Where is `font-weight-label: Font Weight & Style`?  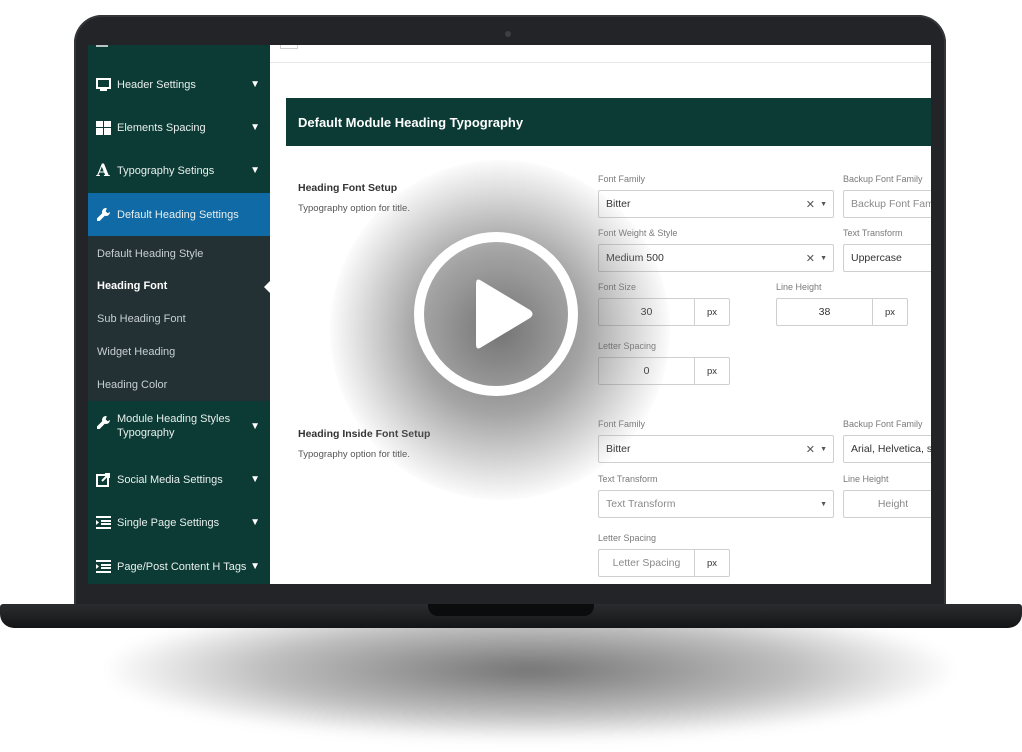 font-weight-label: Font Weight & Style is located at coordinates (638, 233).